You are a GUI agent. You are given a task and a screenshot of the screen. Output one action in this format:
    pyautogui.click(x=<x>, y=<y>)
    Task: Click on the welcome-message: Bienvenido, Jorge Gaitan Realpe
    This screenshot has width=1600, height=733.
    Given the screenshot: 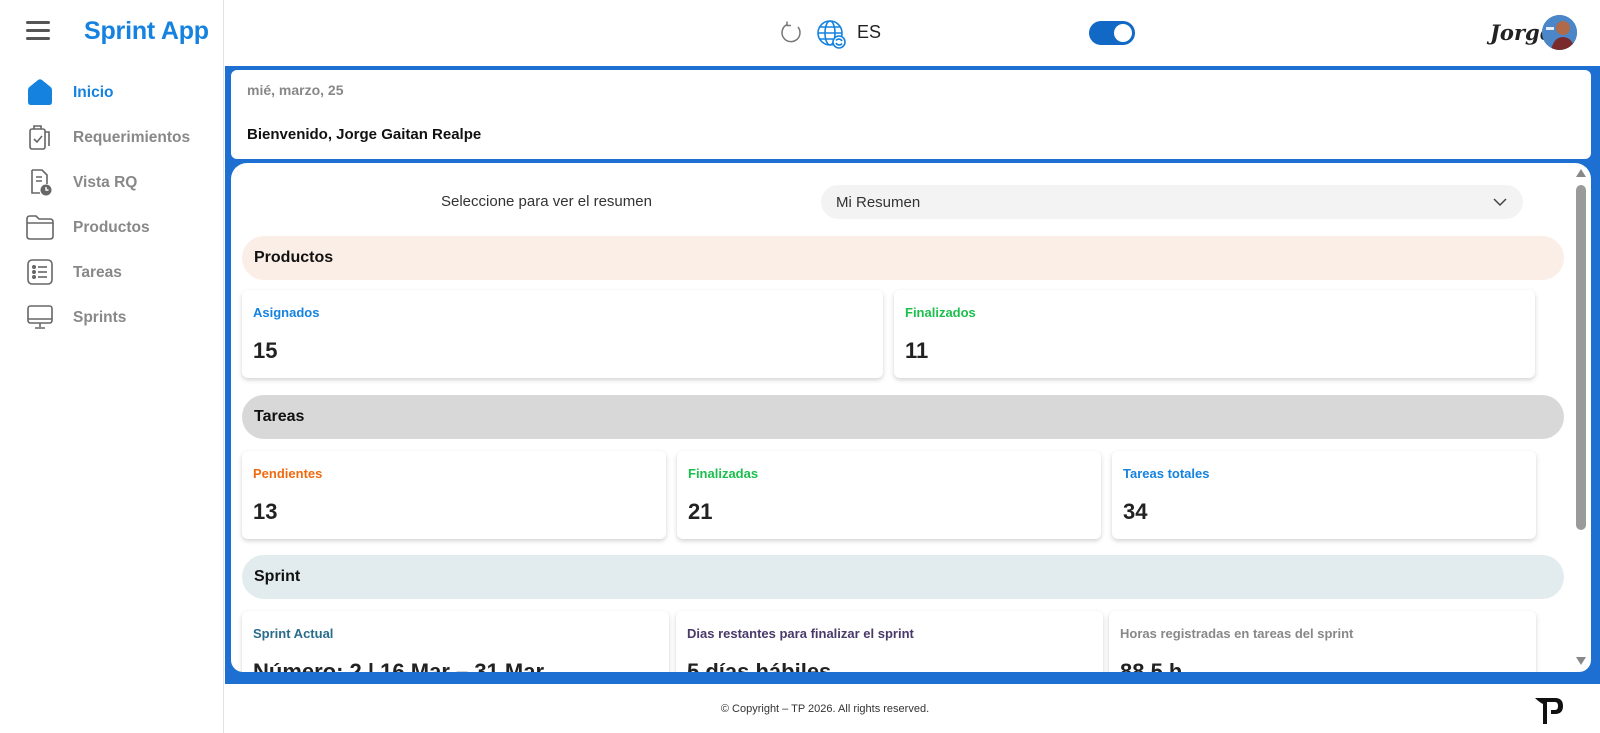 What is the action you would take?
    pyautogui.click(x=364, y=134)
    